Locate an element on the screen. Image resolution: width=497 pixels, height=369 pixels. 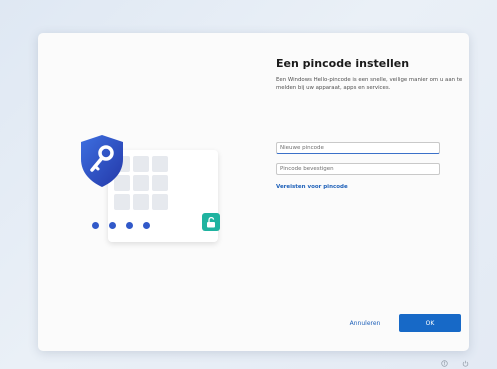
unlocked-padlock-icon is located at coordinates (211, 222).